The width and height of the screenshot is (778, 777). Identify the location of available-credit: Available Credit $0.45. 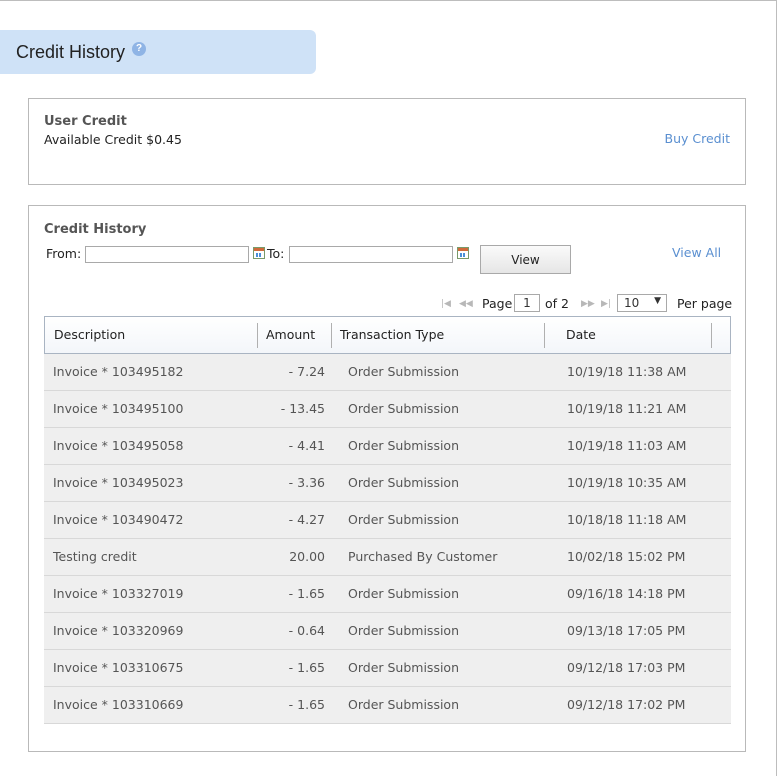
(113, 139).